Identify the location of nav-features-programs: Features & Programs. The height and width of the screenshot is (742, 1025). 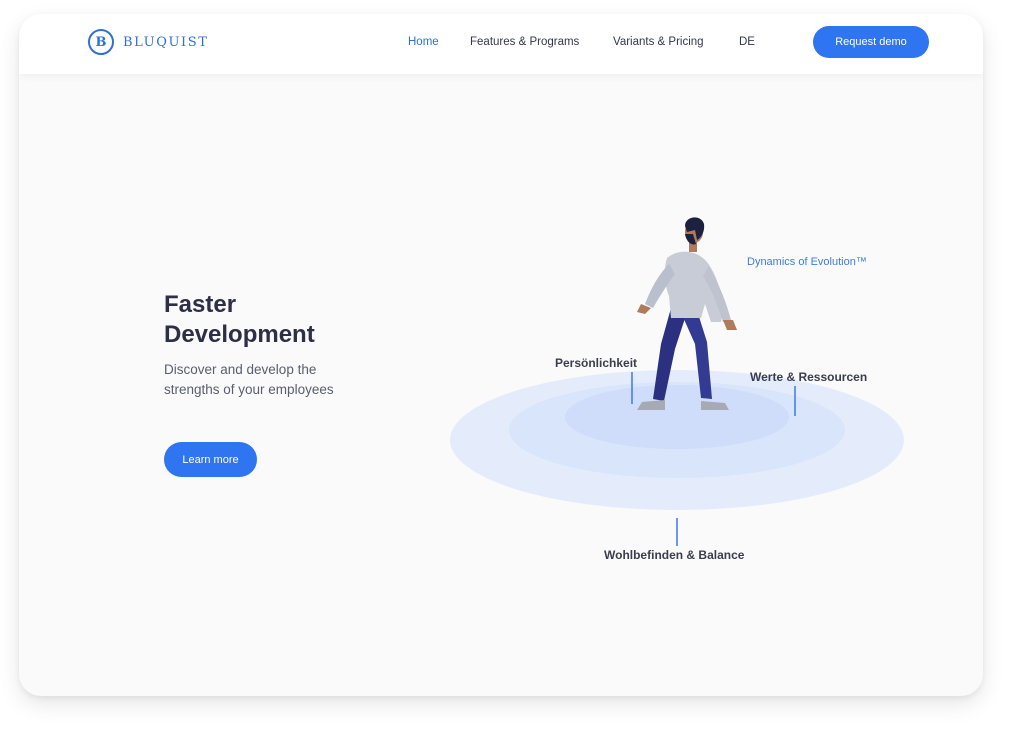
(524, 42).